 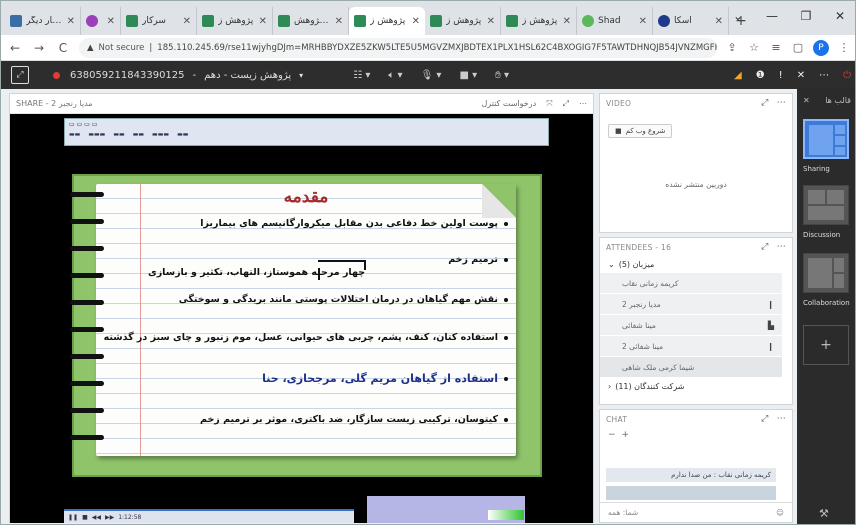 I want to click on maximize-button: ❐, so click(x=806, y=16).